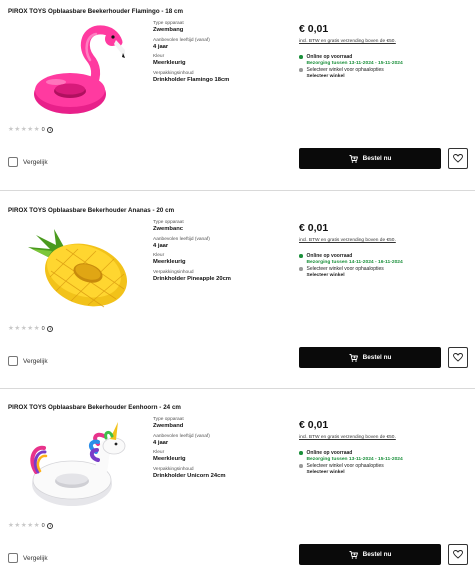 Image resolution: width=475 pixels, height=565 pixels. Describe the element at coordinates (218, 27) in the screenshot. I see `spec-type: Type opparaat Zwembang` at that location.